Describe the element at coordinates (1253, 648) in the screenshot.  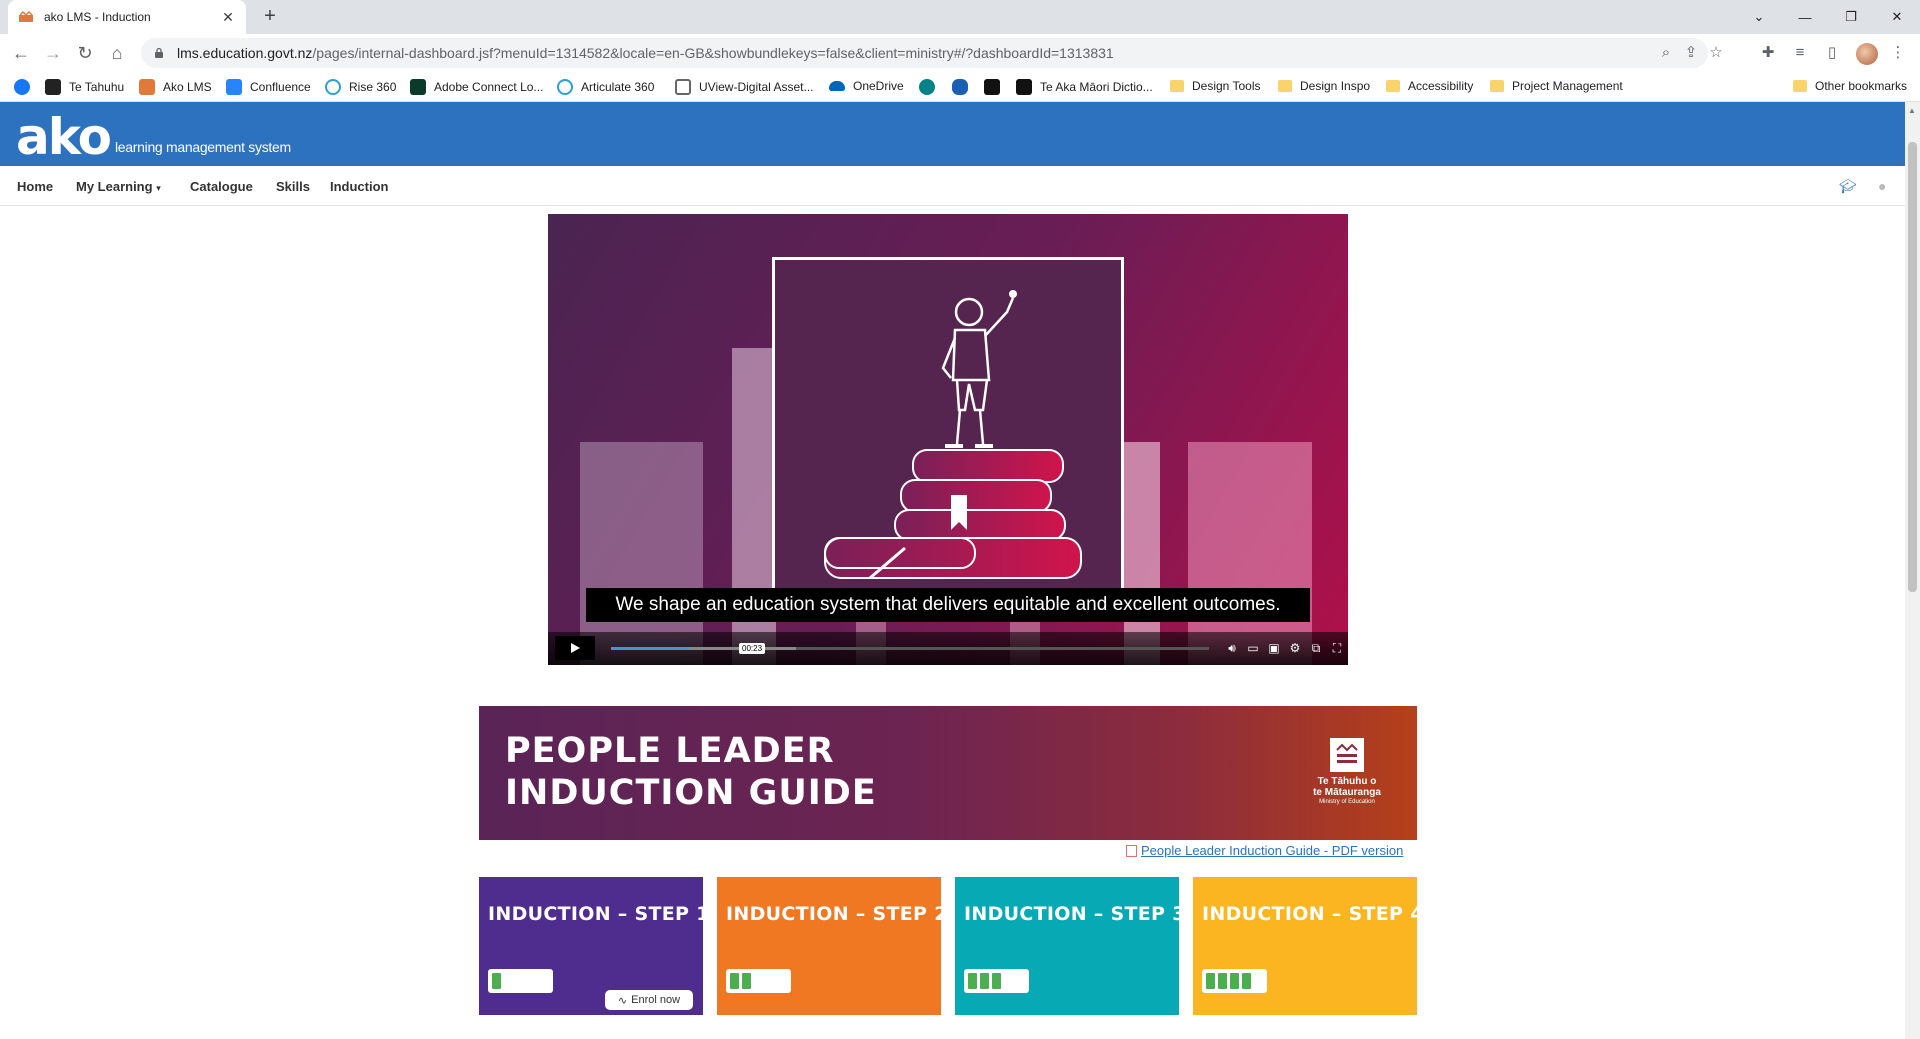
I see `cast-icon: ▭` at that location.